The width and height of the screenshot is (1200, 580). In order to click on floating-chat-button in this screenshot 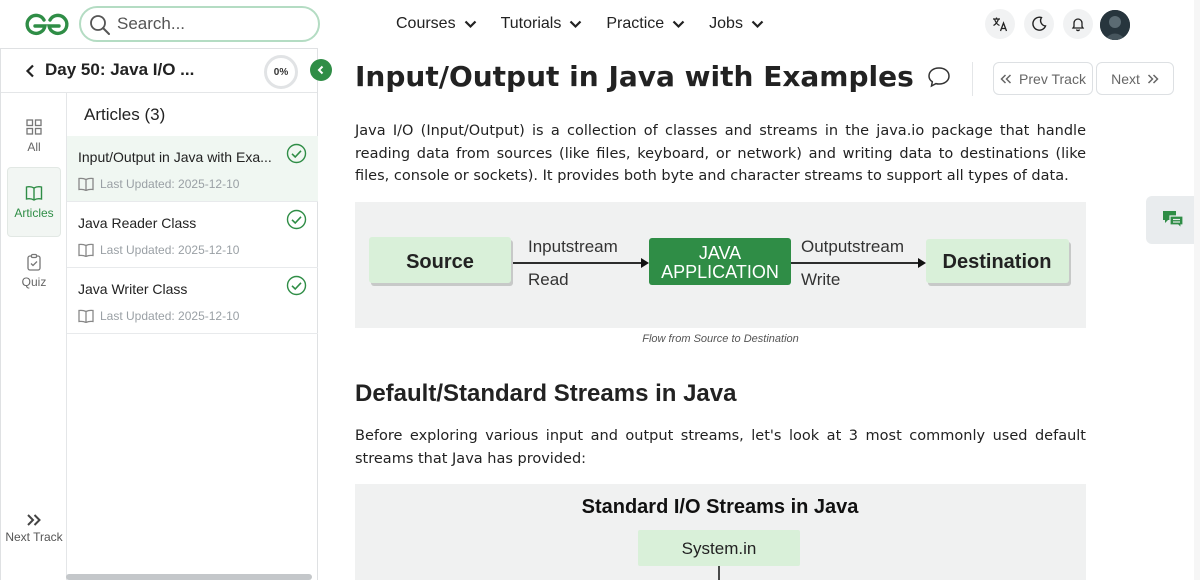, I will do `click(1173, 220)`.